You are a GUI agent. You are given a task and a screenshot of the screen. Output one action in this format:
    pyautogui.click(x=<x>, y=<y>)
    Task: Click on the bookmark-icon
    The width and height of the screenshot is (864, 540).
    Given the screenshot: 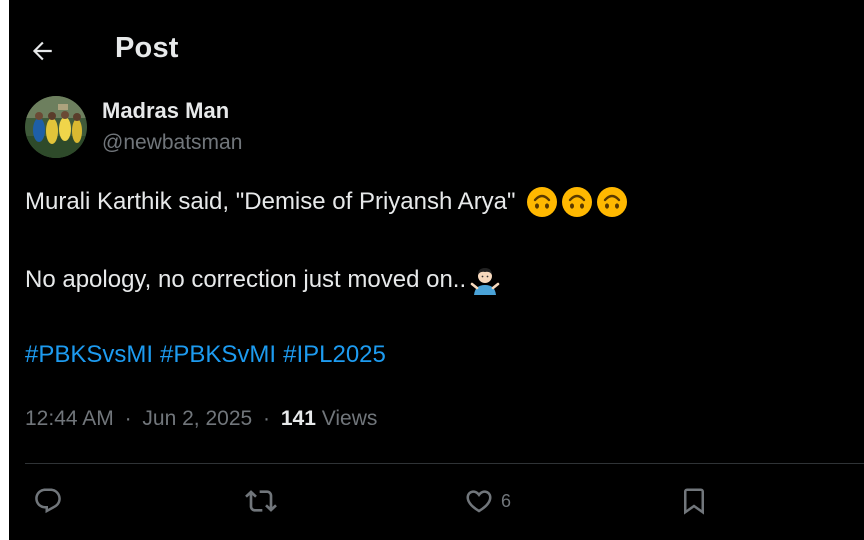 What is the action you would take?
    pyautogui.click(x=694, y=501)
    